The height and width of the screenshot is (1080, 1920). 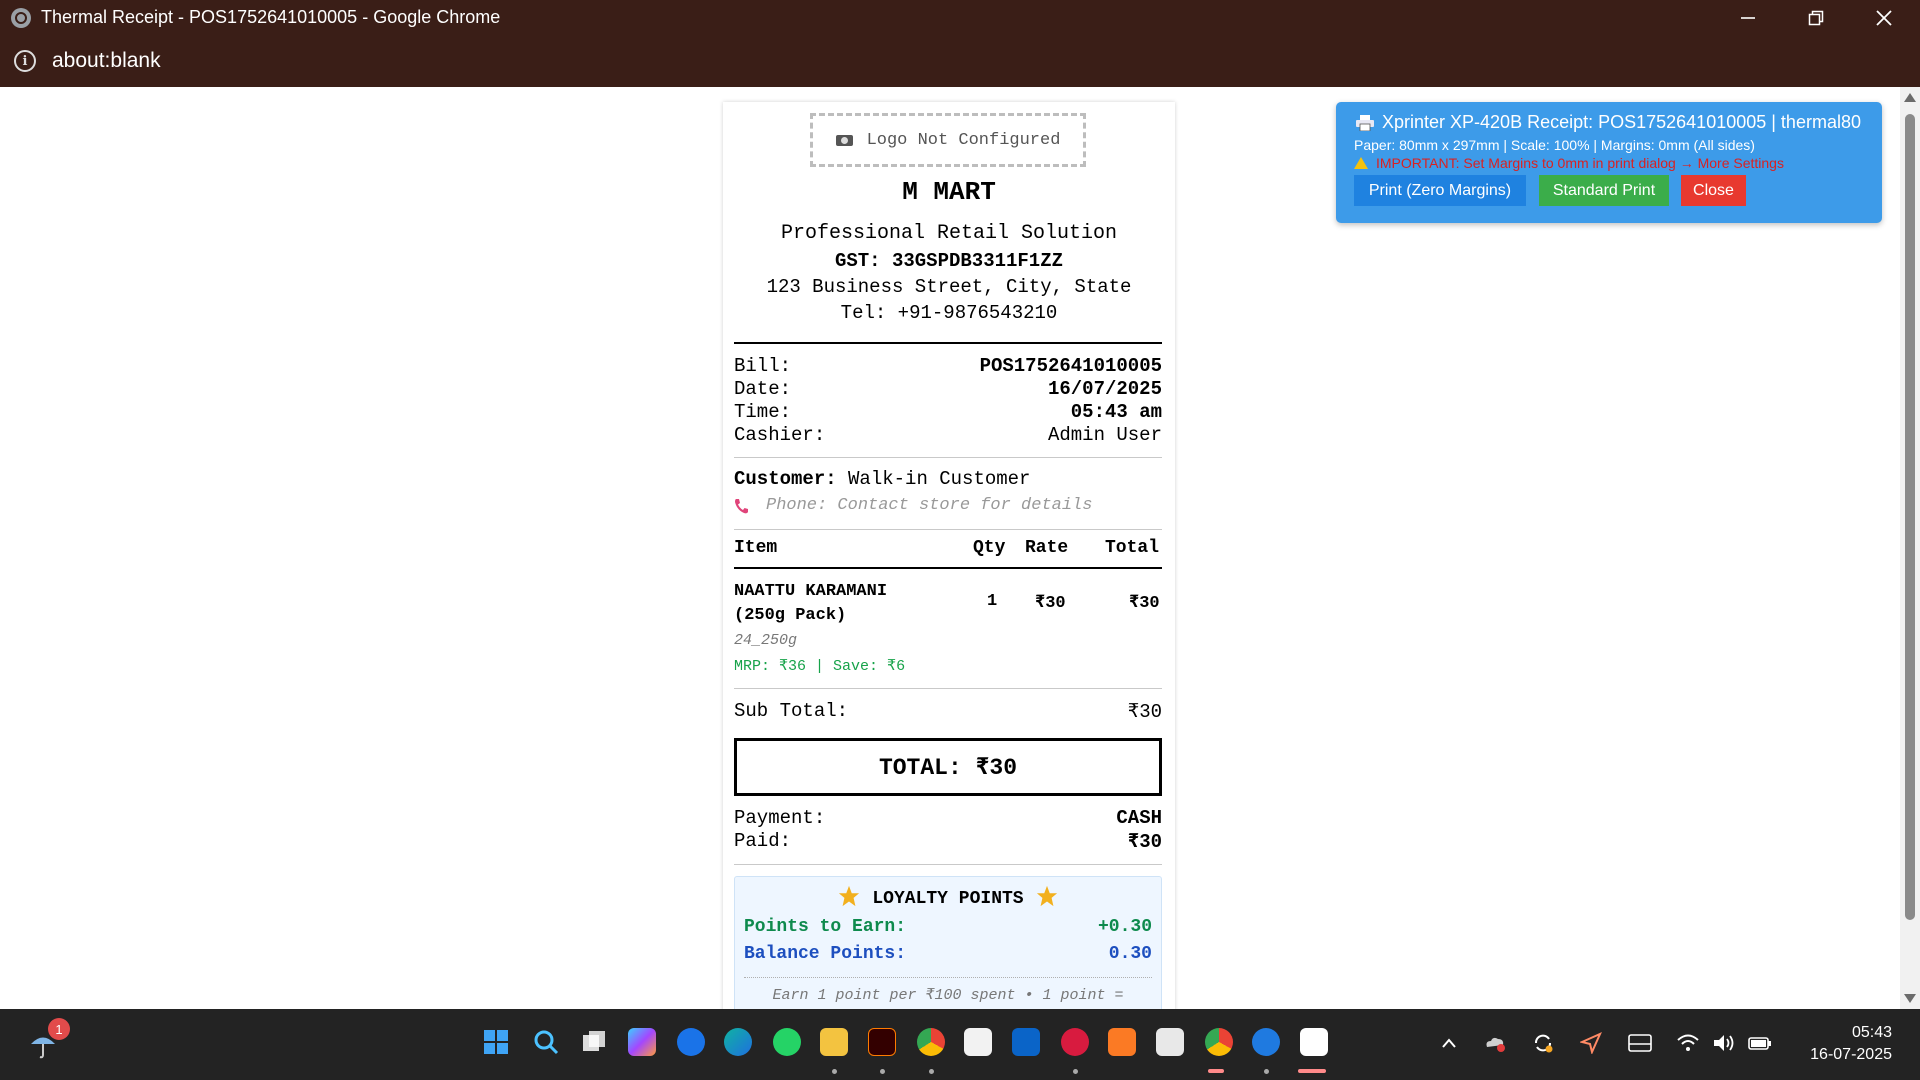 What do you see at coordinates (594, 1042) in the screenshot?
I see `task-view-icon` at bounding box center [594, 1042].